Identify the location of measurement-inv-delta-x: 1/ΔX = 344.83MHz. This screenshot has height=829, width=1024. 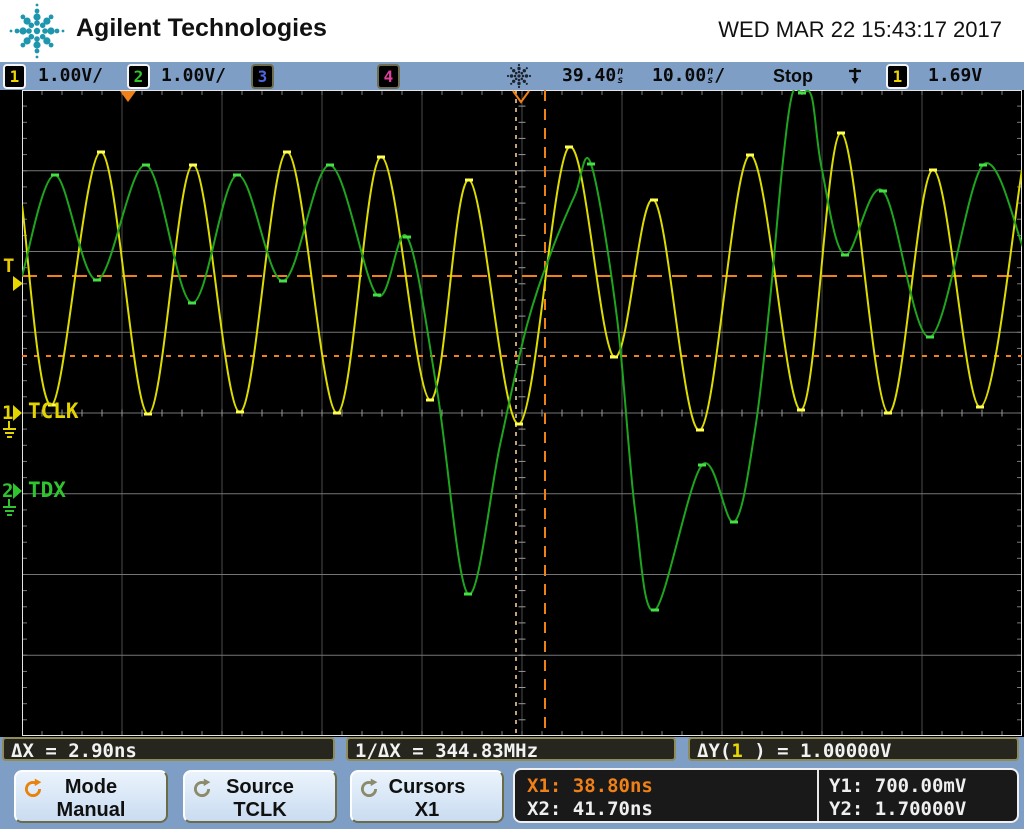
(511, 749).